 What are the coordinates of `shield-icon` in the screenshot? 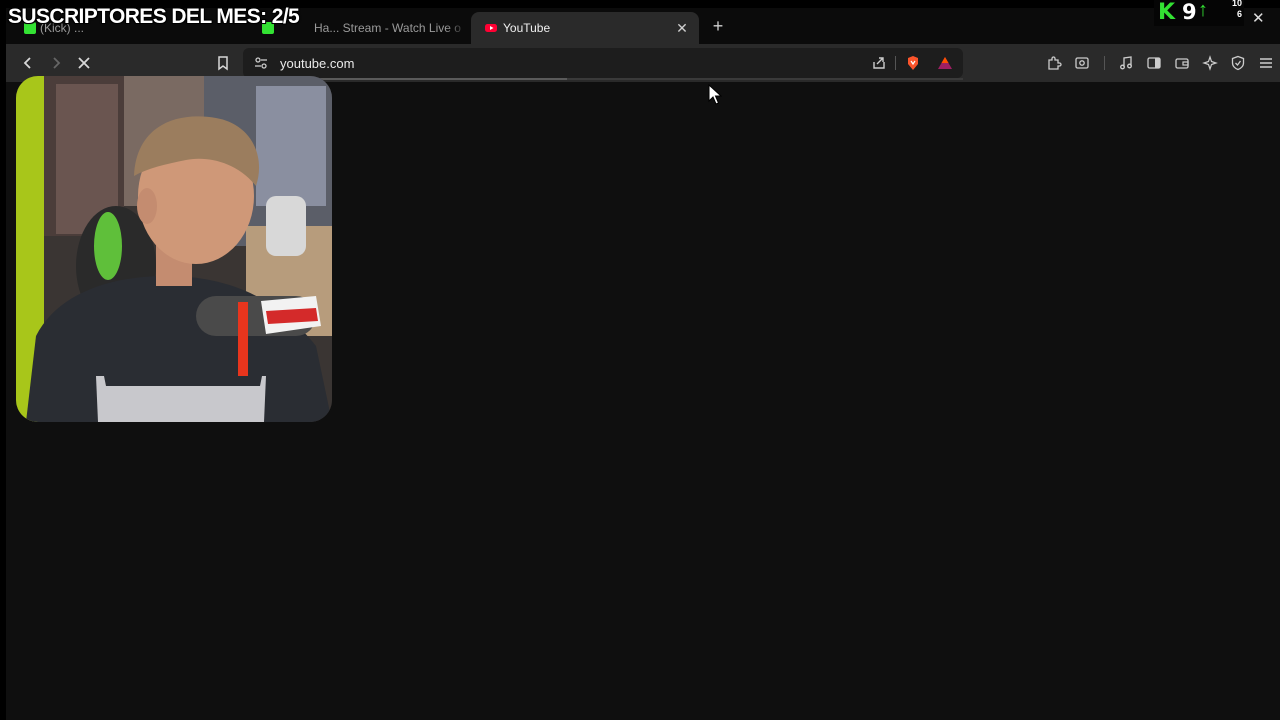 It's located at (1238, 63).